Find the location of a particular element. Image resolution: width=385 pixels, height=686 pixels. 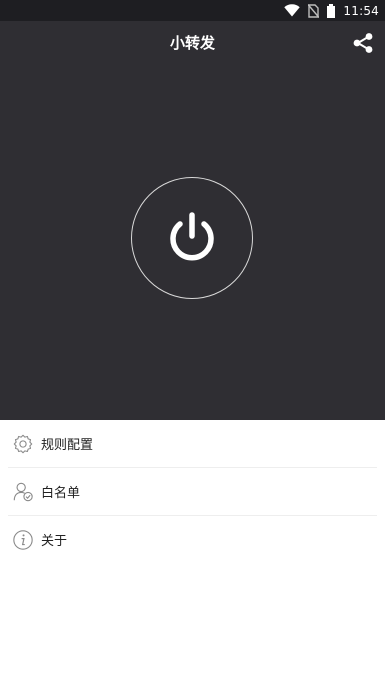

status-bar: 11:54 is located at coordinates (192, 10).